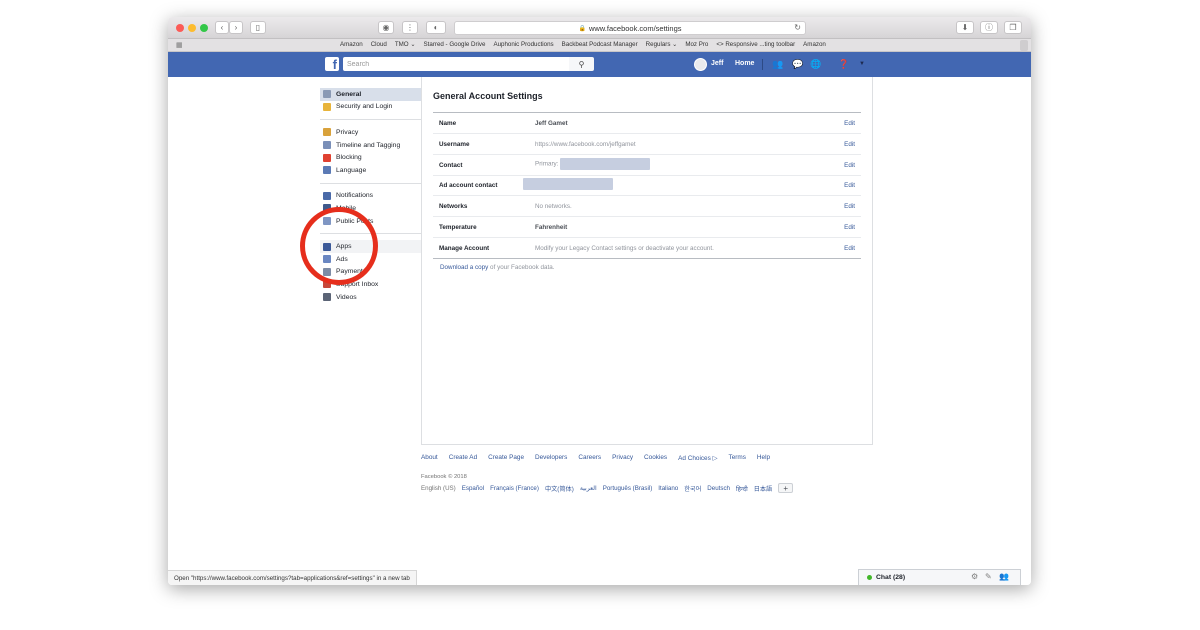 The image size is (1200, 630). What do you see at coordinates (436, 27) in the screenshot?
I see `reader-button: ◐` at bounding box center [436, 27].